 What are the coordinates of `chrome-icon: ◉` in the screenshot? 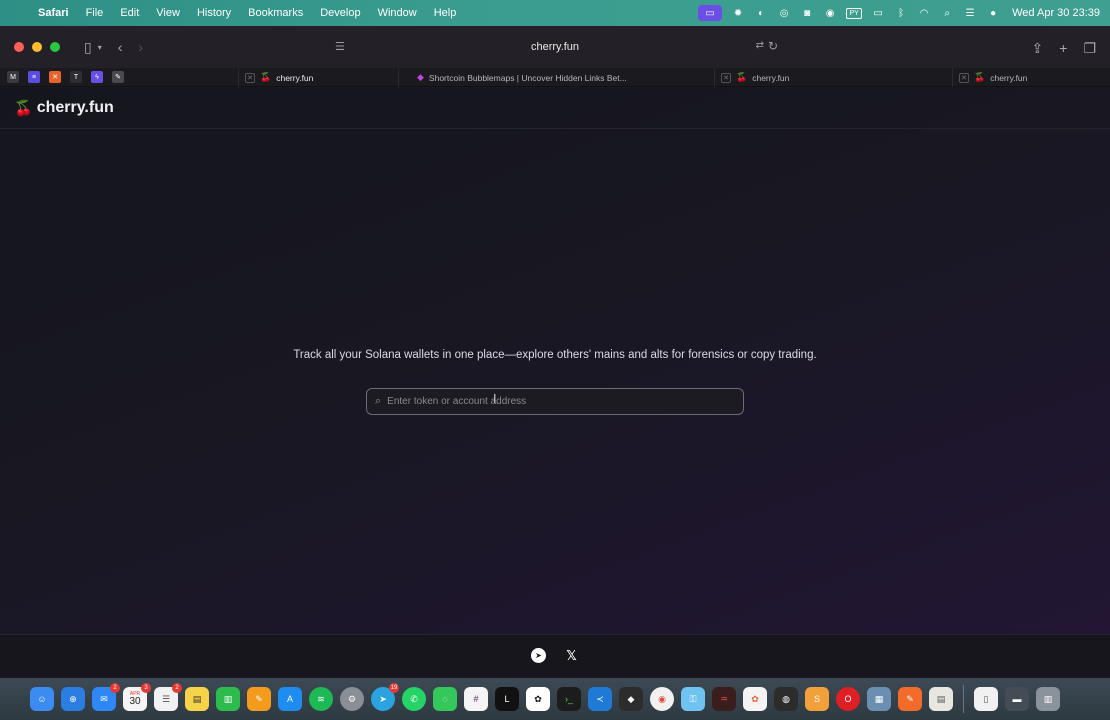 It's located at (662, 699).